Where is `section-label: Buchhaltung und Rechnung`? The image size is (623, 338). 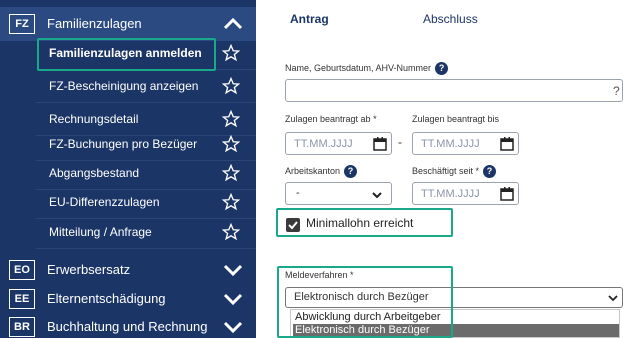 section-label: Buchhaltung und Rechnung is located at coordinates (127, 326).